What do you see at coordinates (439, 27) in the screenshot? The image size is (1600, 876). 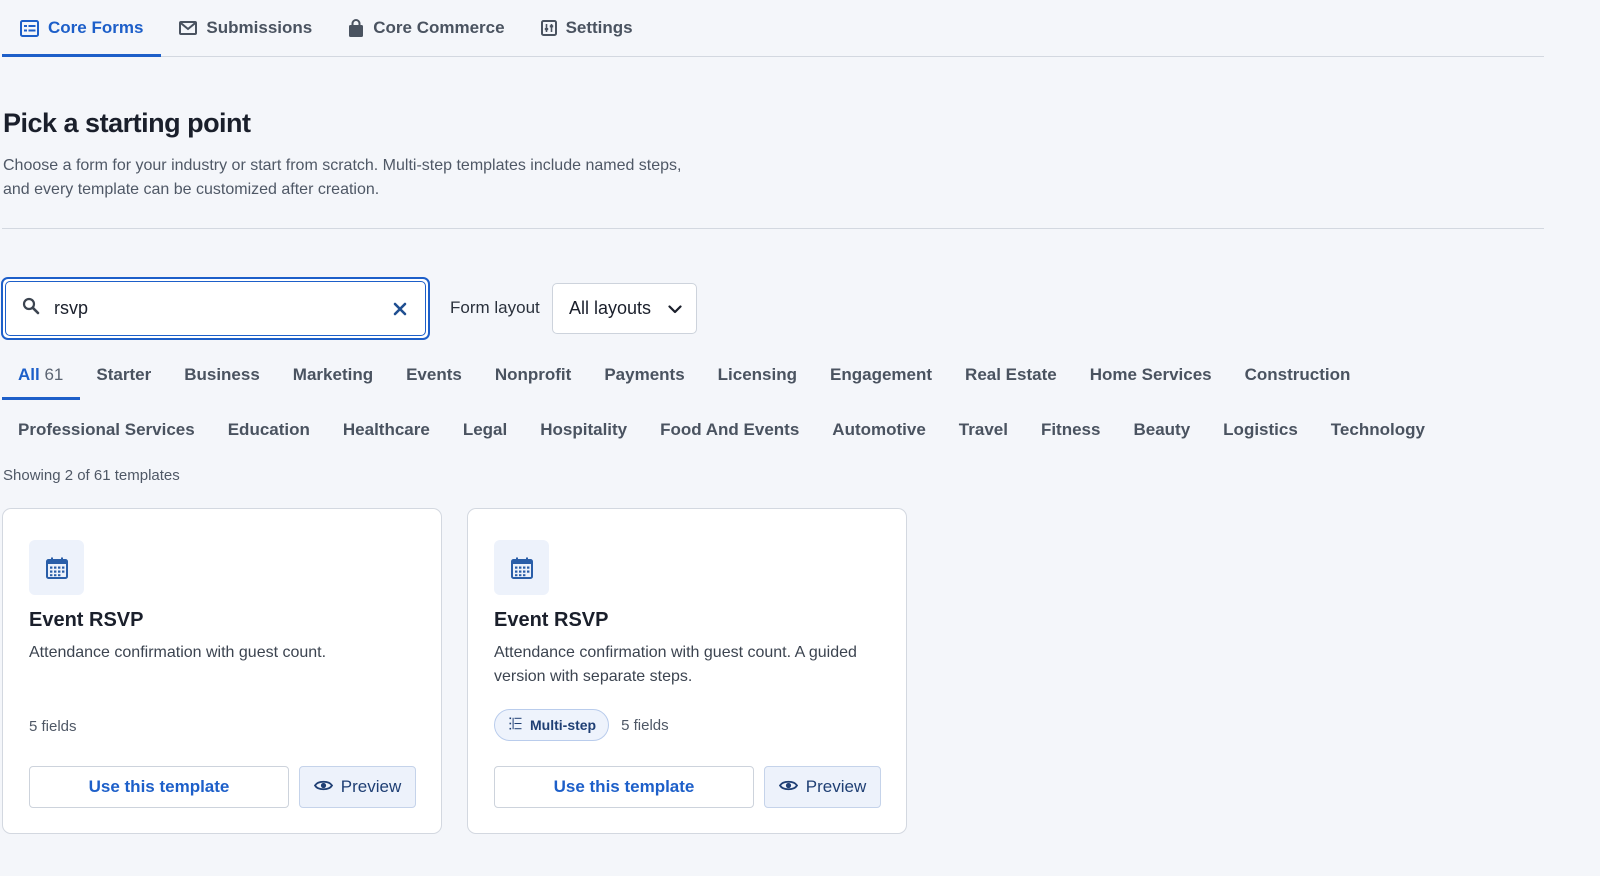 I see `tab-label: Core Commerce` at bounding box center [439, 27].